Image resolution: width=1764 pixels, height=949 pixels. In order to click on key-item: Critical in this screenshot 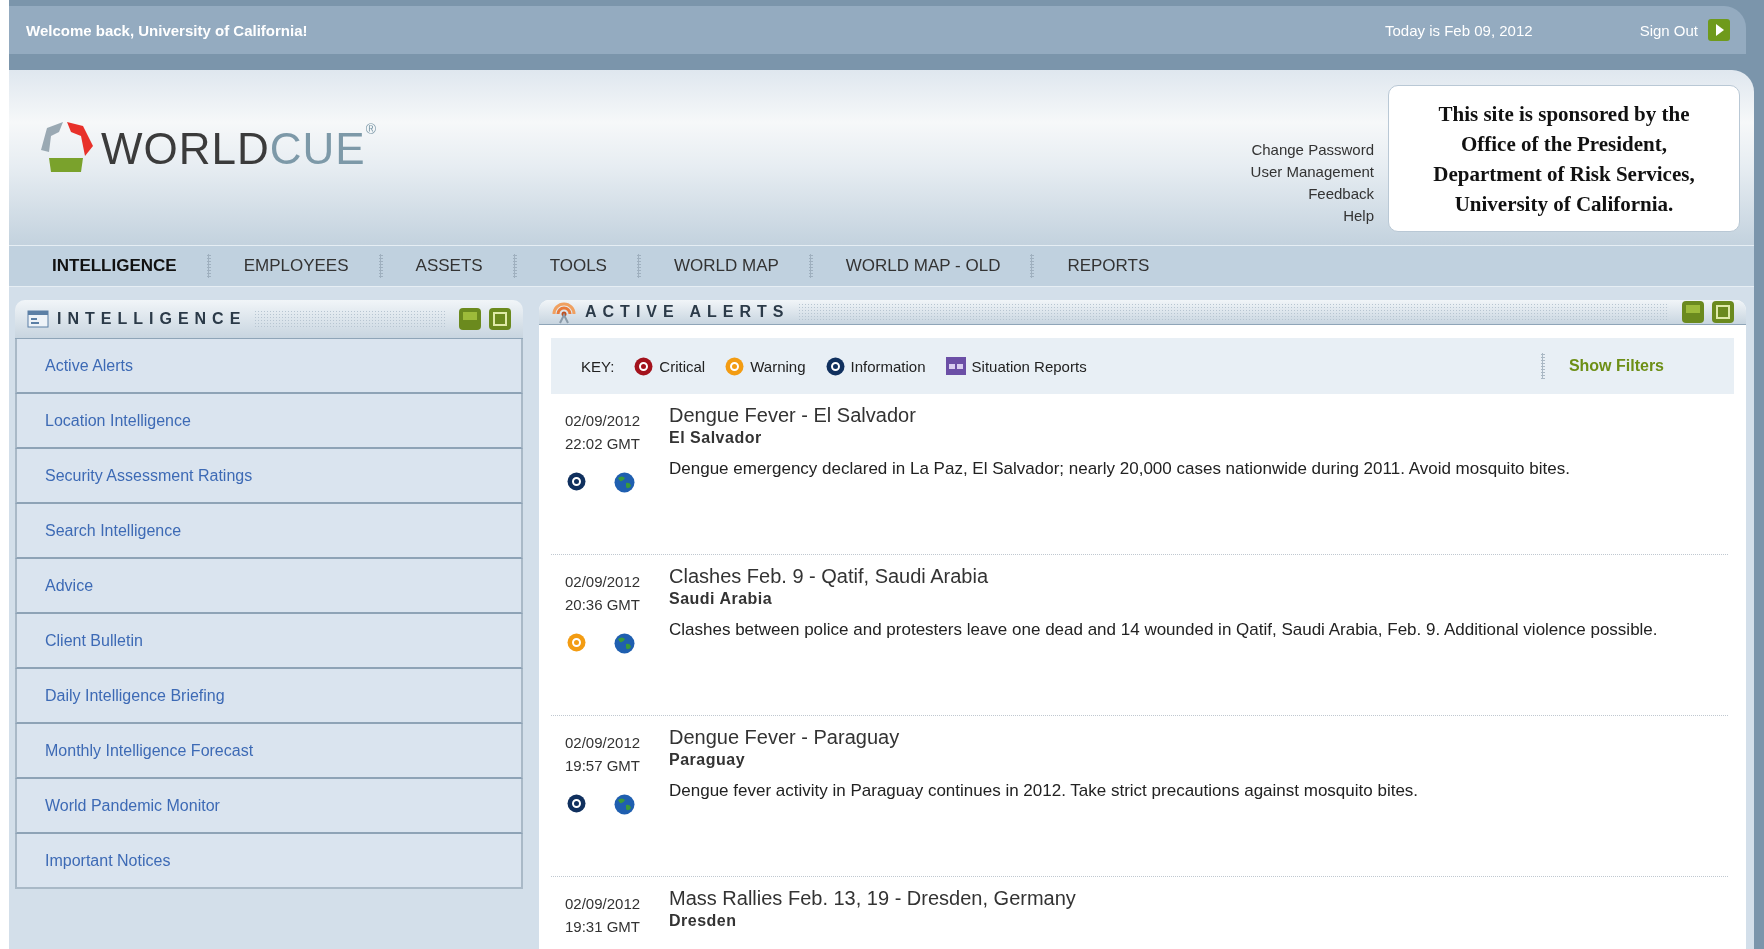, I will do `click(682, 366)`.